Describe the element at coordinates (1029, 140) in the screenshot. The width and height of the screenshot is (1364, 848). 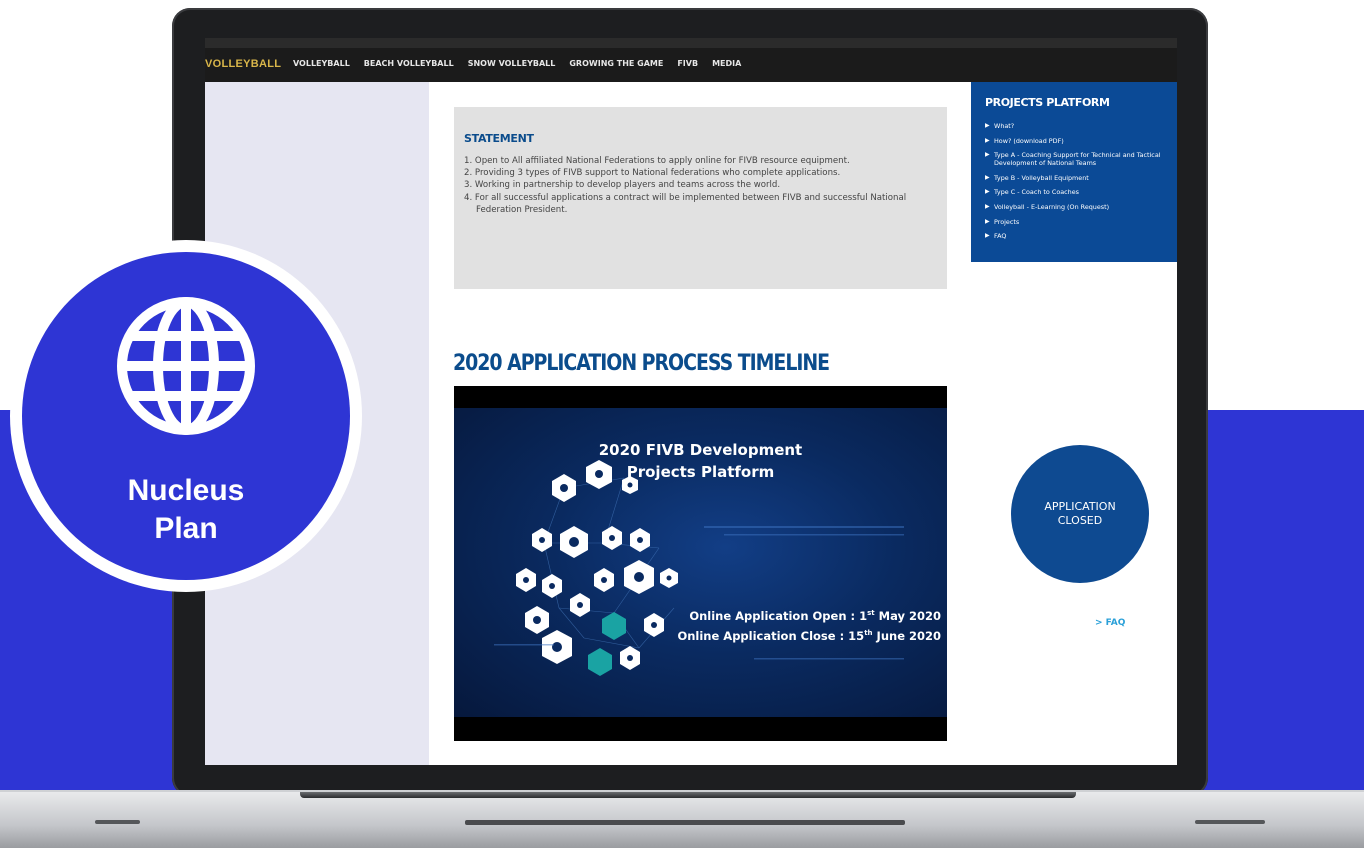
I see `sidebar-item-label: How? (download PDF)` at that location.